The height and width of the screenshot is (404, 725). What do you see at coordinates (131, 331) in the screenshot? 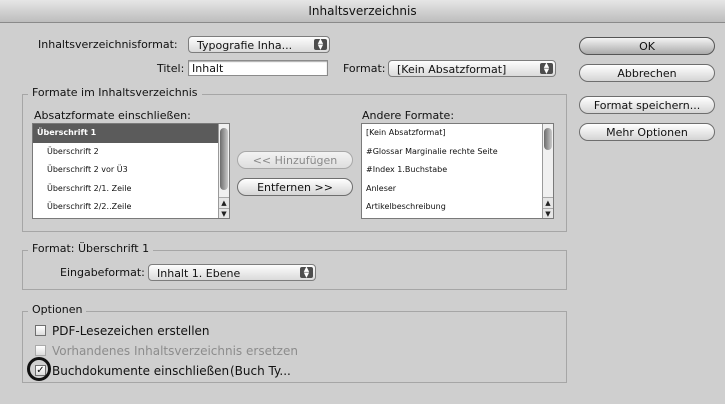
I see `pdf-bookmarks-label: PDF-Lesezeichen erstellen` at bounding box center [131, 331].